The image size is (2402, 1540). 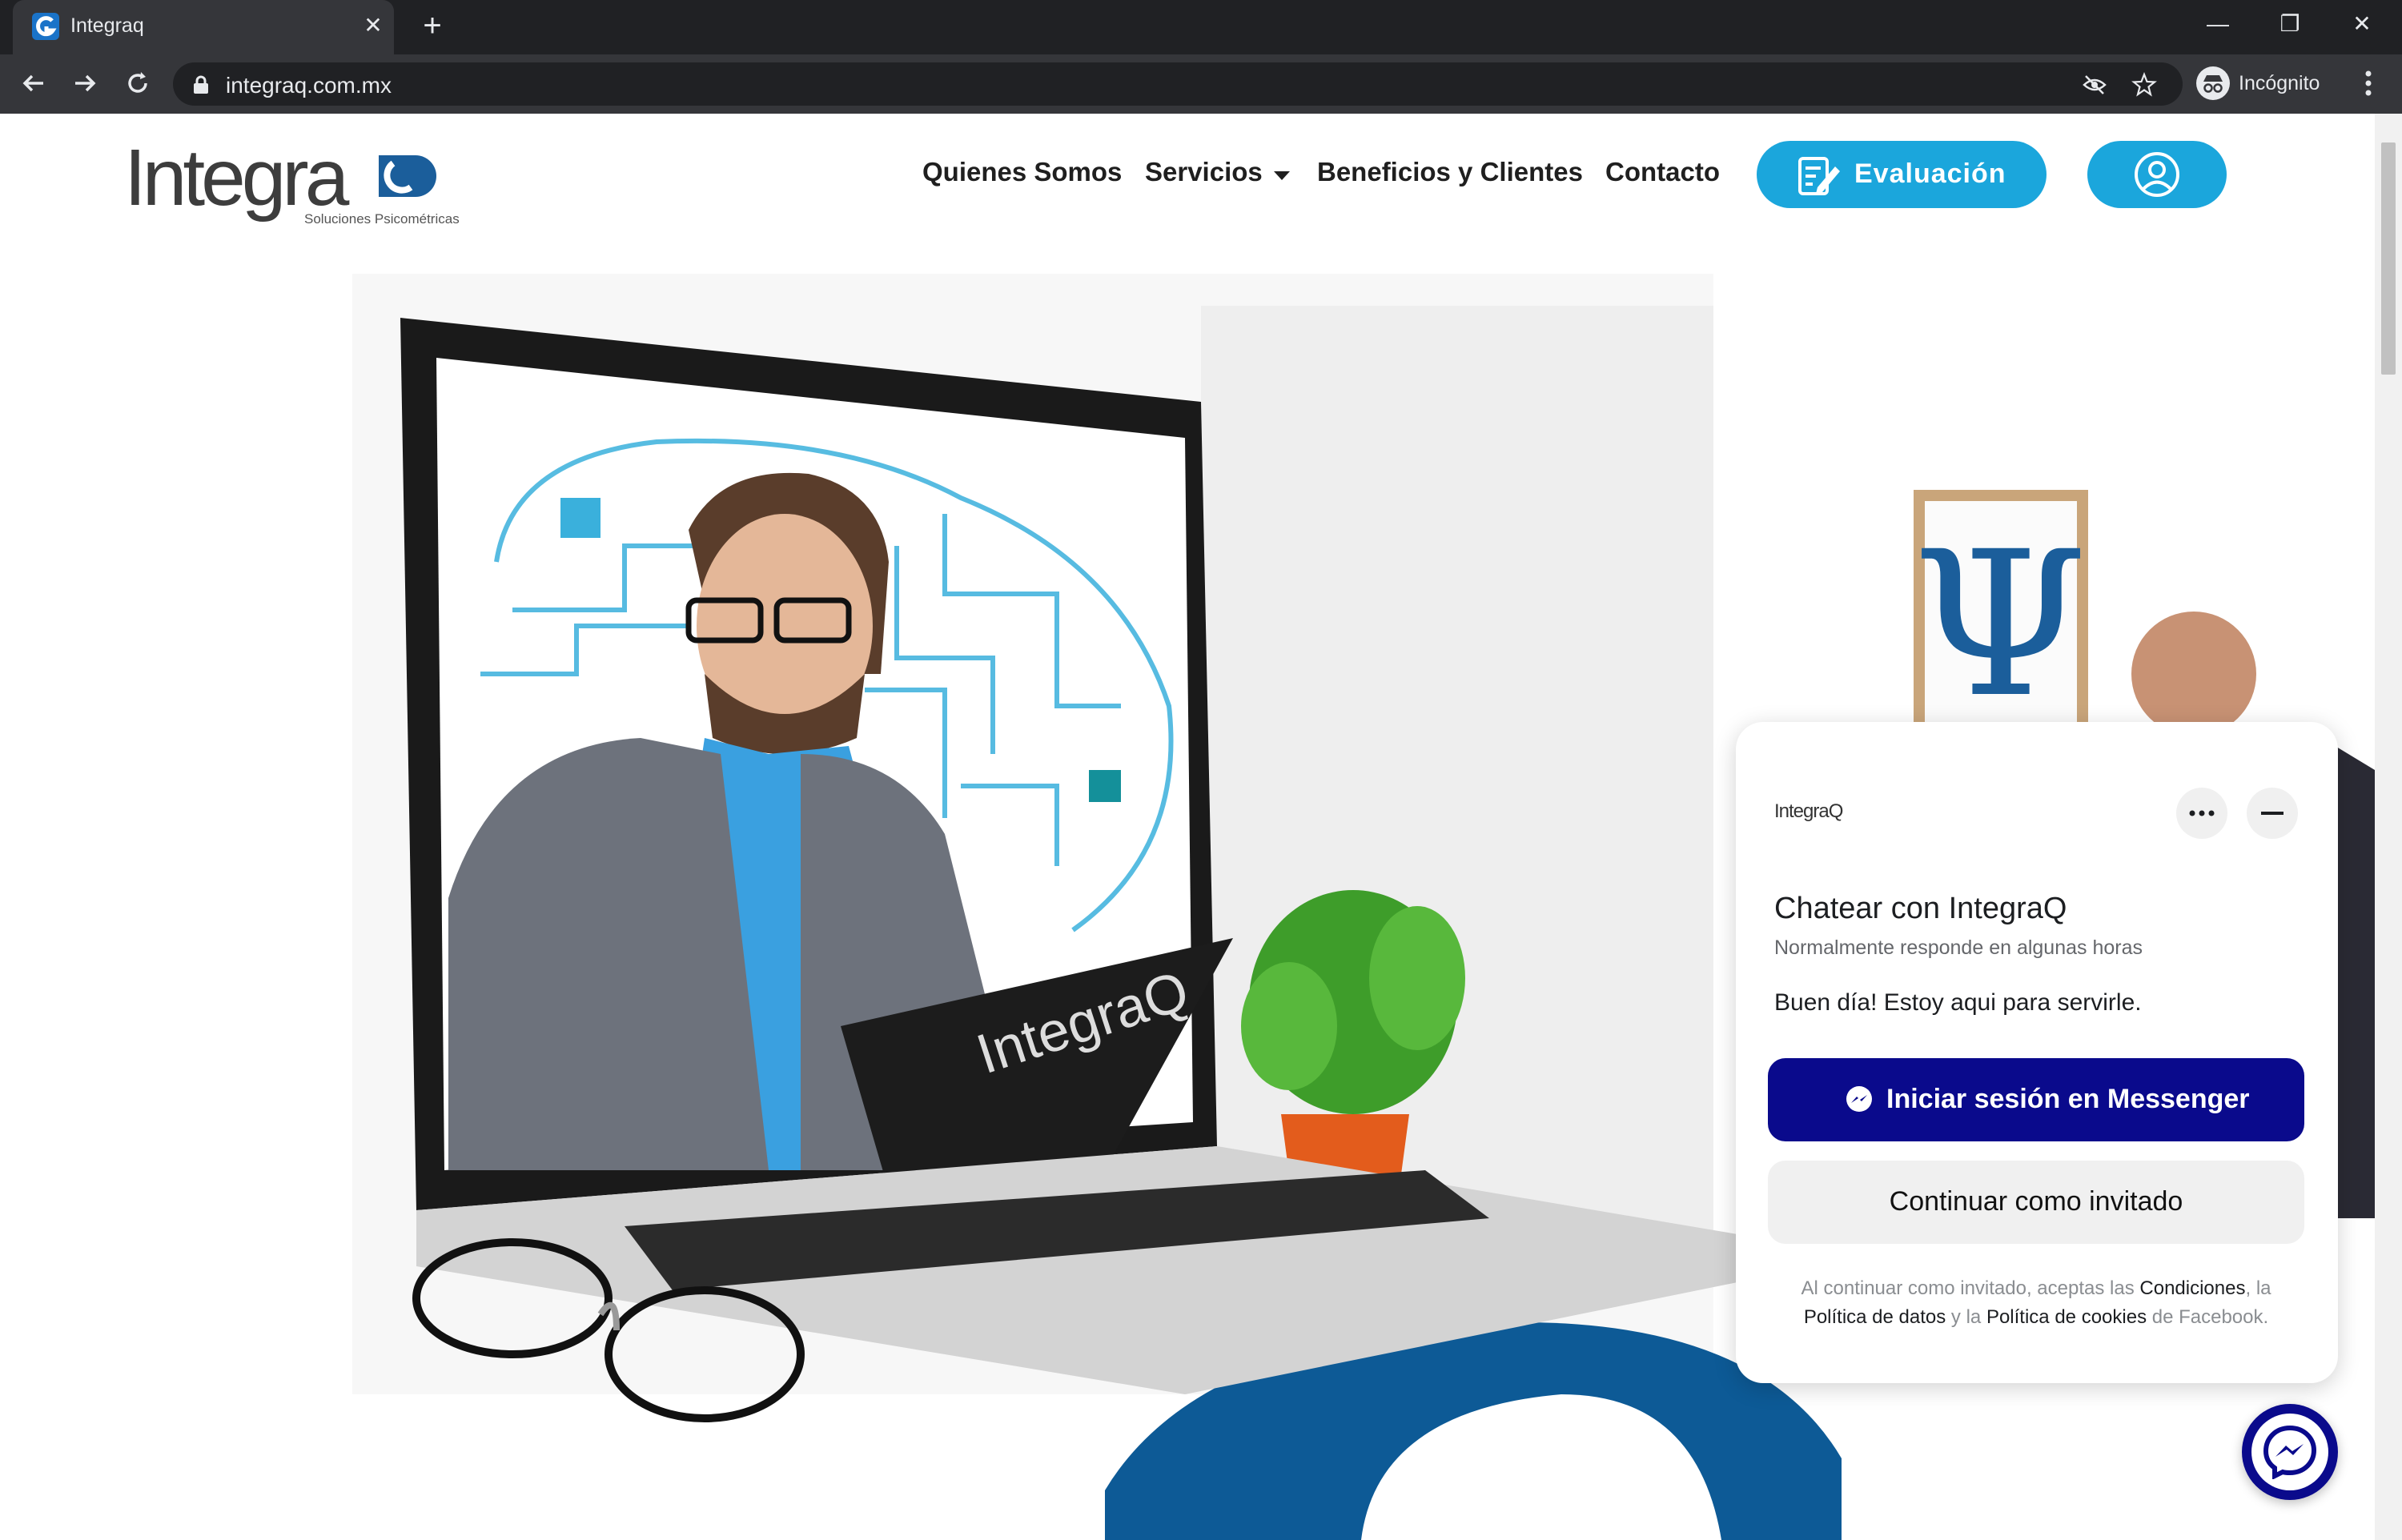 I want to click on legal-text-2: , la, so click(x=2258, y=1288).